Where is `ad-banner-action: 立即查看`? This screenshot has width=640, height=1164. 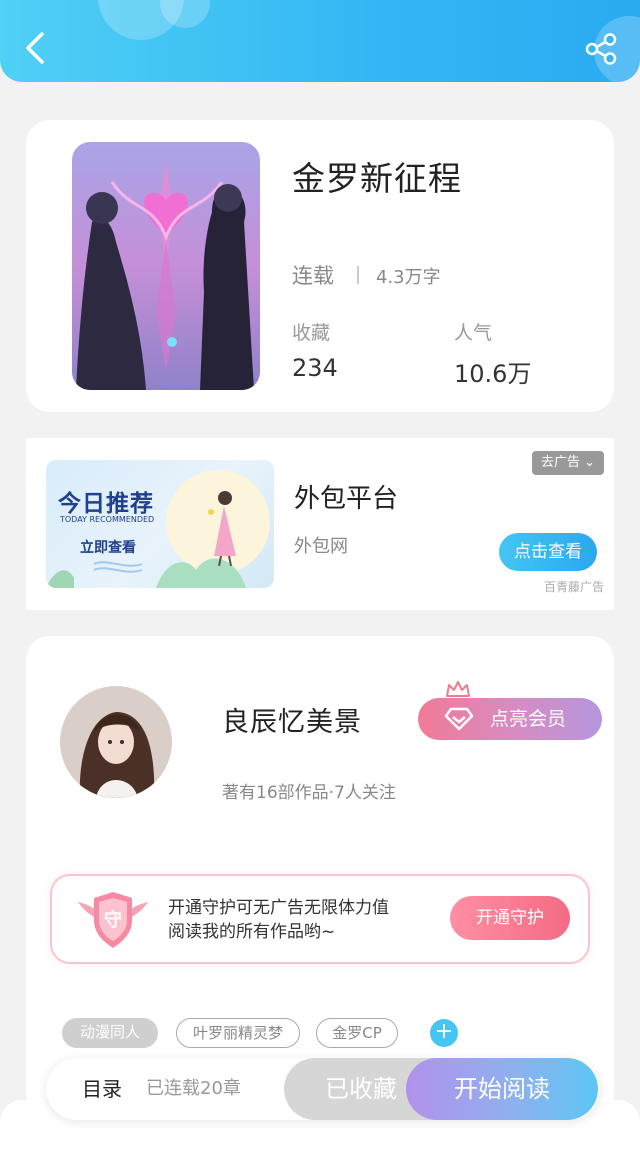
ad-banner-action: 立即查看 is located at coordinates (108, 548).